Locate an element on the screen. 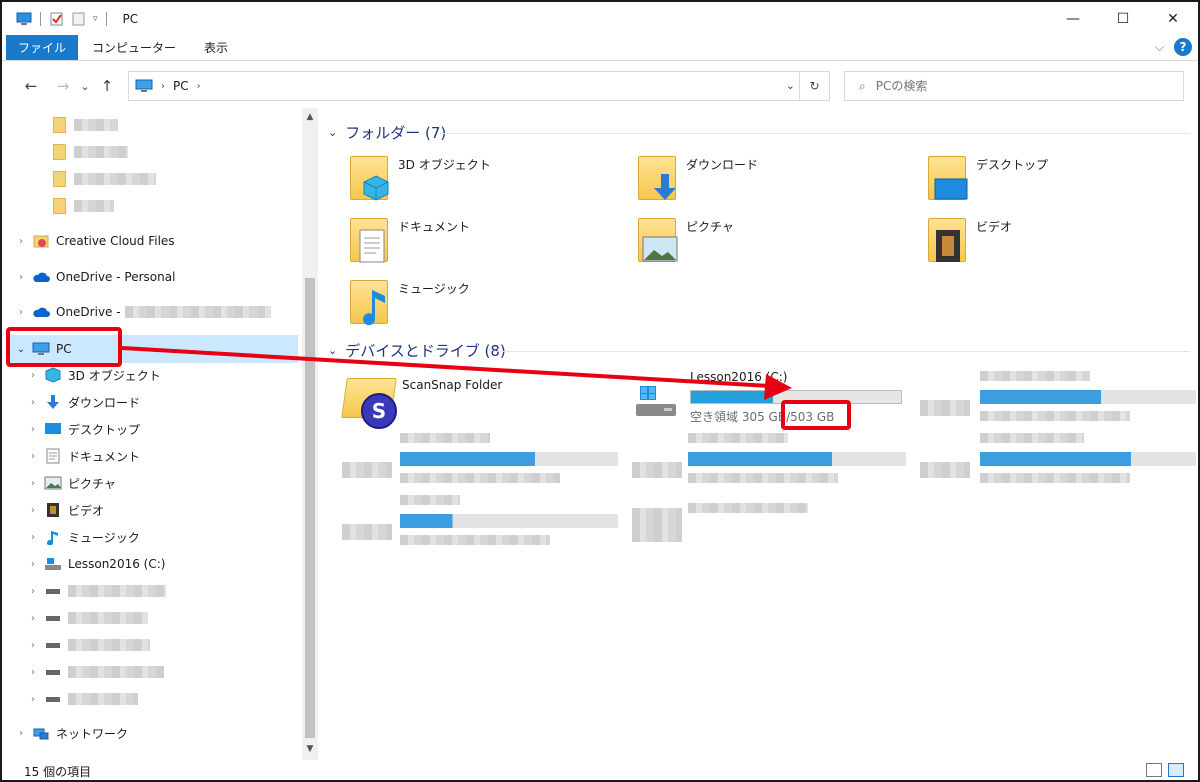 The height and width of the screenshot is (782, 1200). tile-label: ScanSnap Folder is located at coordinates (452, 385).